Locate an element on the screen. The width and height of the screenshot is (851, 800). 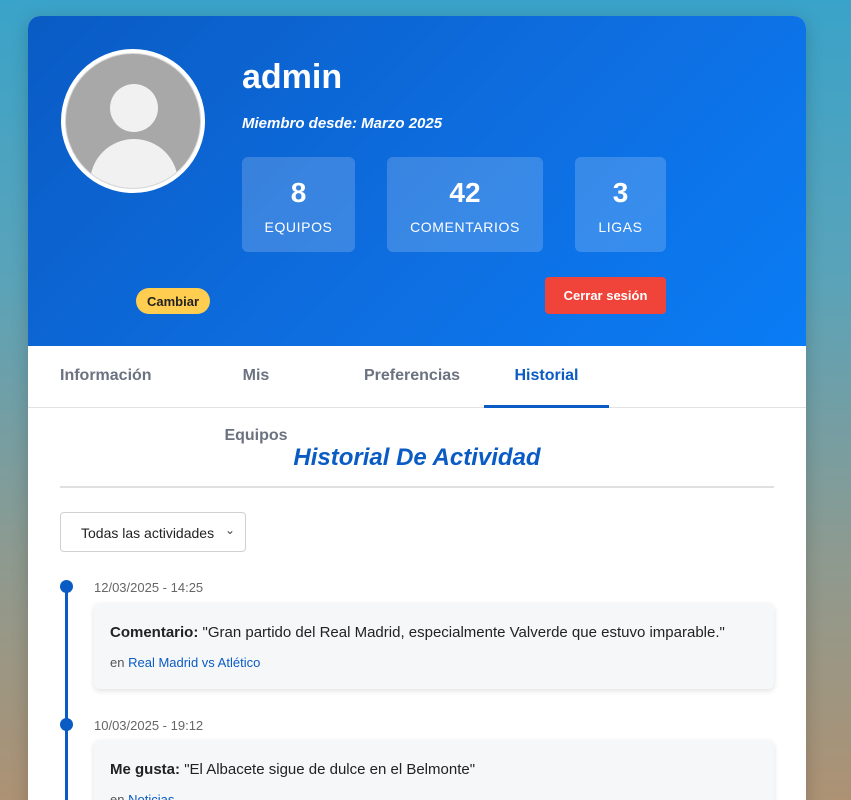
filter-selected-value: Todas las actividades is located at coordinates (148, 533).